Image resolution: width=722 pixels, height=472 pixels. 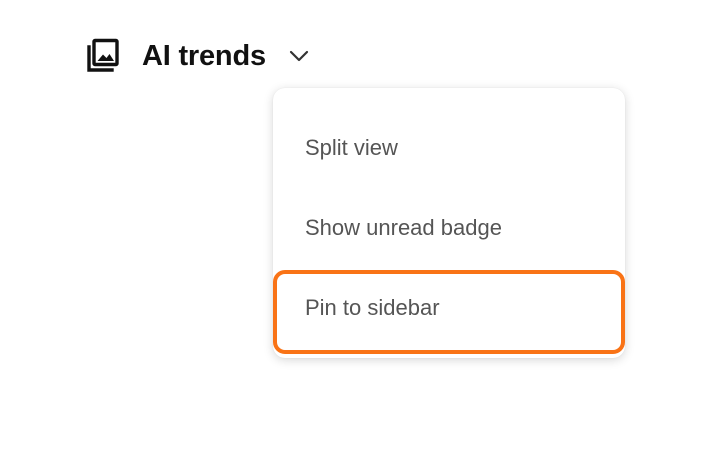 What do you see at coordinates (351, 147) in the screenshot?
I see `menu-item-label: Split view` at bounding box center [351, 147].